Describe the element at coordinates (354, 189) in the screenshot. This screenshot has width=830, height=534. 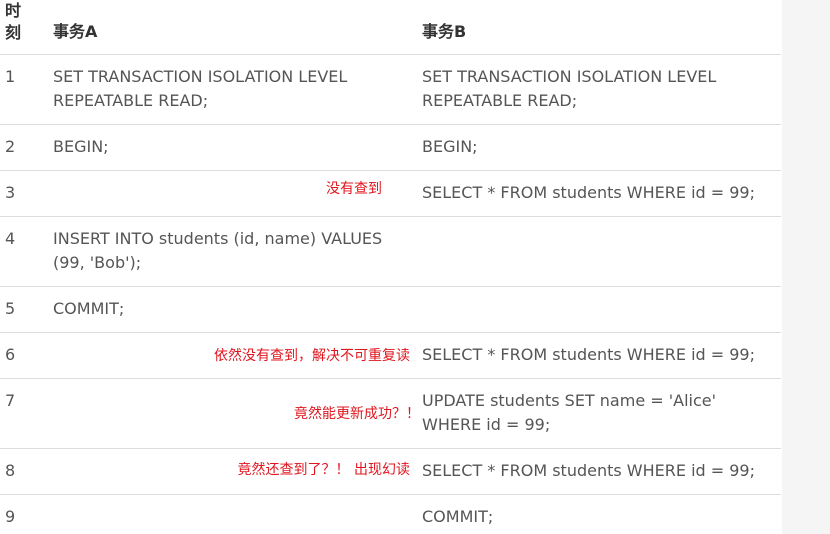
I see `annotation-note: 没有查到` at that location.